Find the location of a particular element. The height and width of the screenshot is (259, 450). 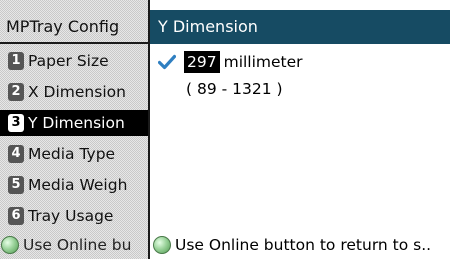

dimension-range: ( 89 - 1321 ) is located at coordinates (234, 89).